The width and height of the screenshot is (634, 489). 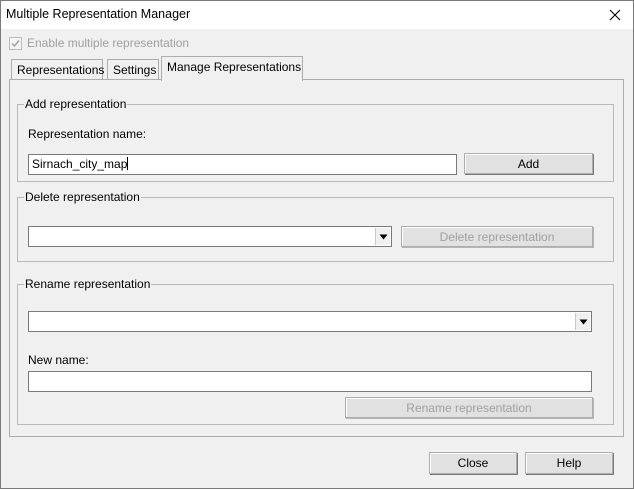 I want to click on enable-multiple-representation-label: Enable multiple representation, so click(x=108, y=43).